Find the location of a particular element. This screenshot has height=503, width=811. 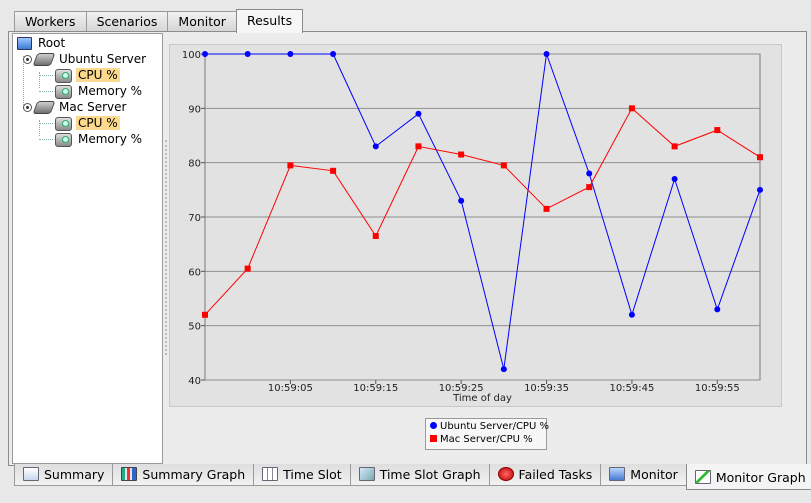

legend-label: Ubuntu Server/CPU % is located at coordinates (494, 426).